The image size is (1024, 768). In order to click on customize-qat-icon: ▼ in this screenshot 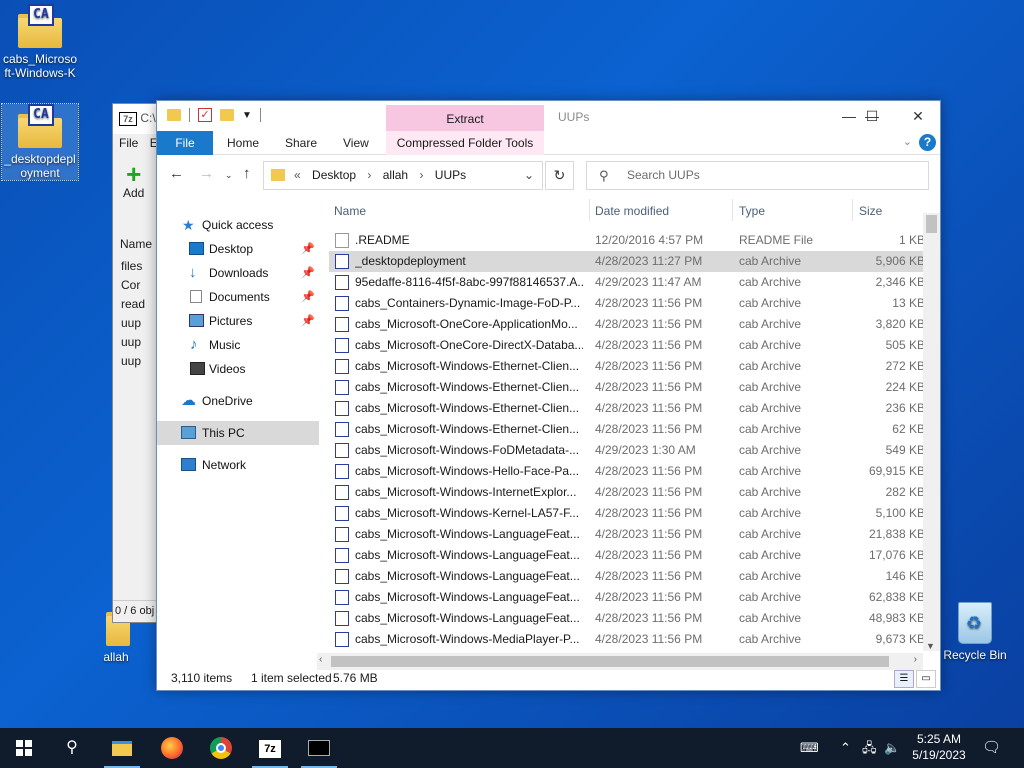, I will do `click(247, 115)`.